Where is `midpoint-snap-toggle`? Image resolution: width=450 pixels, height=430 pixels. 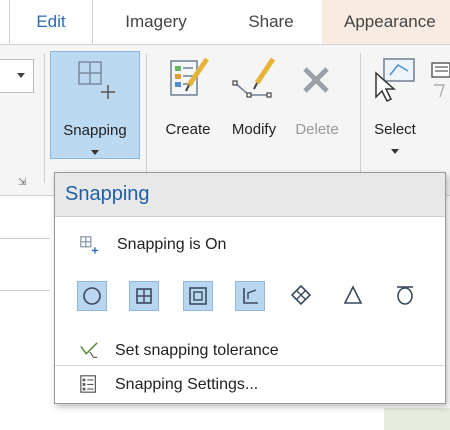 midpoint-snap-toggle is located at coordinates (354, 296).